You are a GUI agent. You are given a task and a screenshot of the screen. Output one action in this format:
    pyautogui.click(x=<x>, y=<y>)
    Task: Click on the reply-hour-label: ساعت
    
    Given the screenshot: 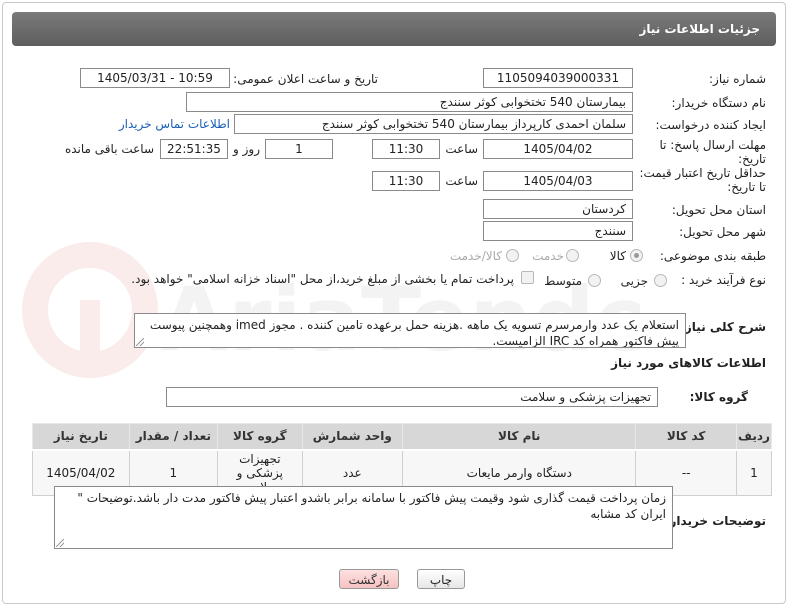 What is the action you would take?
    pyautogui.click(x=461, y=149)
    